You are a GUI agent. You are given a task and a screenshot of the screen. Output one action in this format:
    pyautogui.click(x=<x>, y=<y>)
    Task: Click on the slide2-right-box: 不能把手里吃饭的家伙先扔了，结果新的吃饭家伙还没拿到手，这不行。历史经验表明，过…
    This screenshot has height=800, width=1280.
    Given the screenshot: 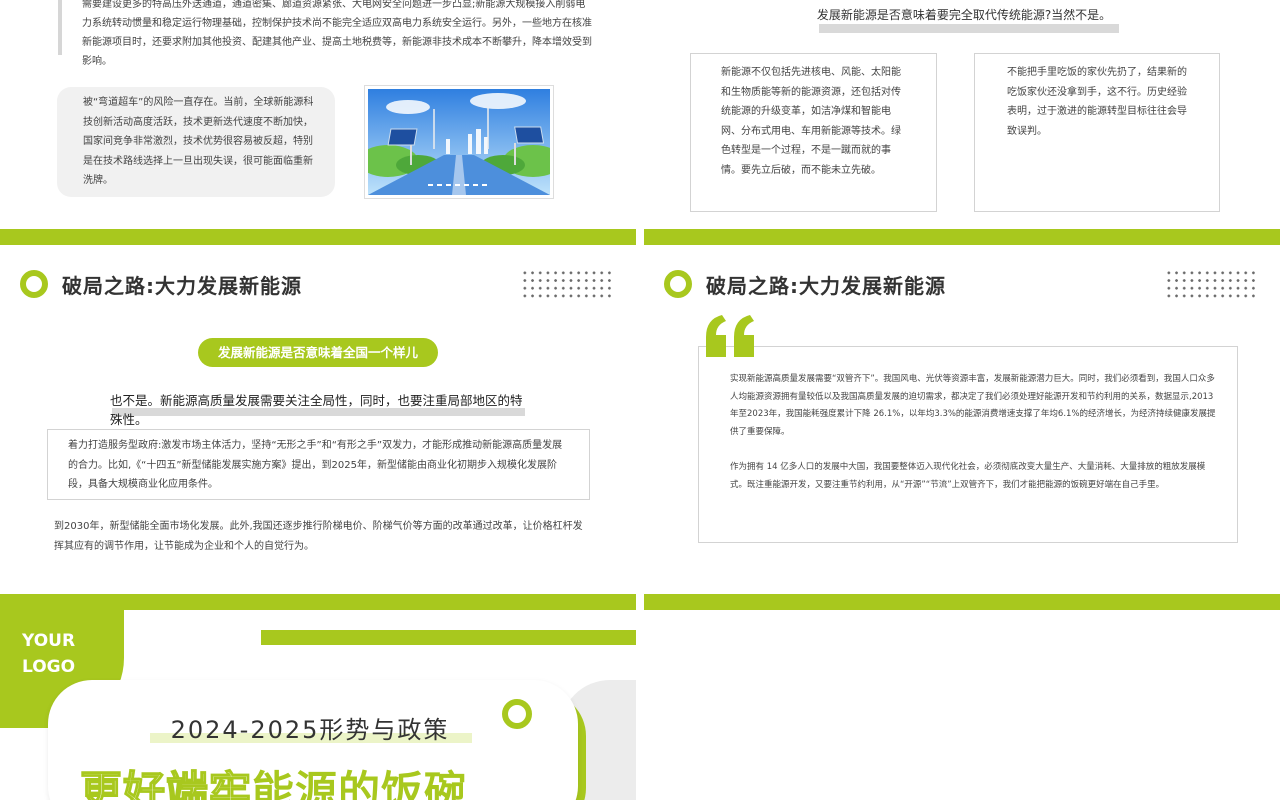 What is the action you would take?
    pyautogui.click(x=1097, y=132)
    